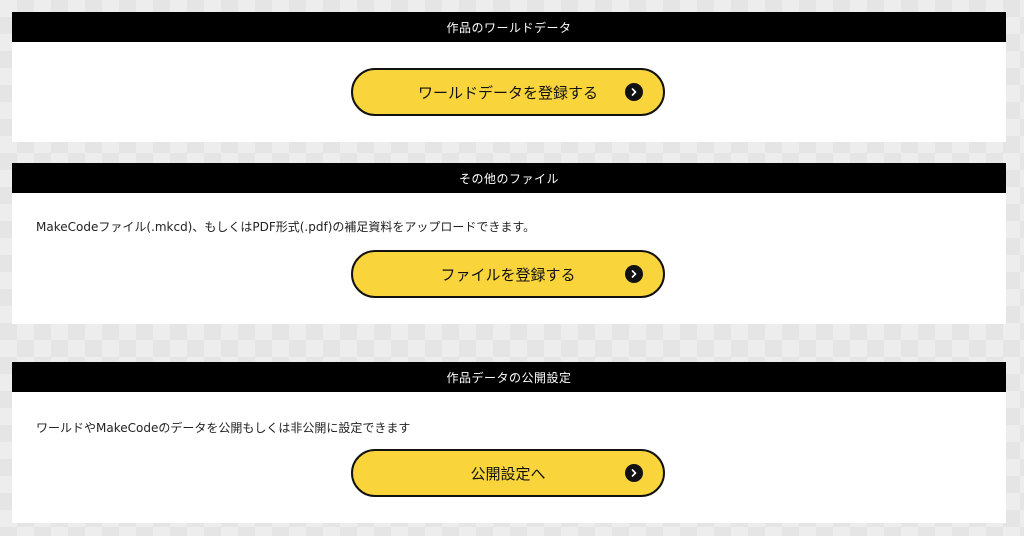  Describe the element at coordinates (223, 428) in the screenshot. I see `publish-settings-description: ワールドやMakeCodeのデータを公開もしくは非公開に設定できます` at that location.